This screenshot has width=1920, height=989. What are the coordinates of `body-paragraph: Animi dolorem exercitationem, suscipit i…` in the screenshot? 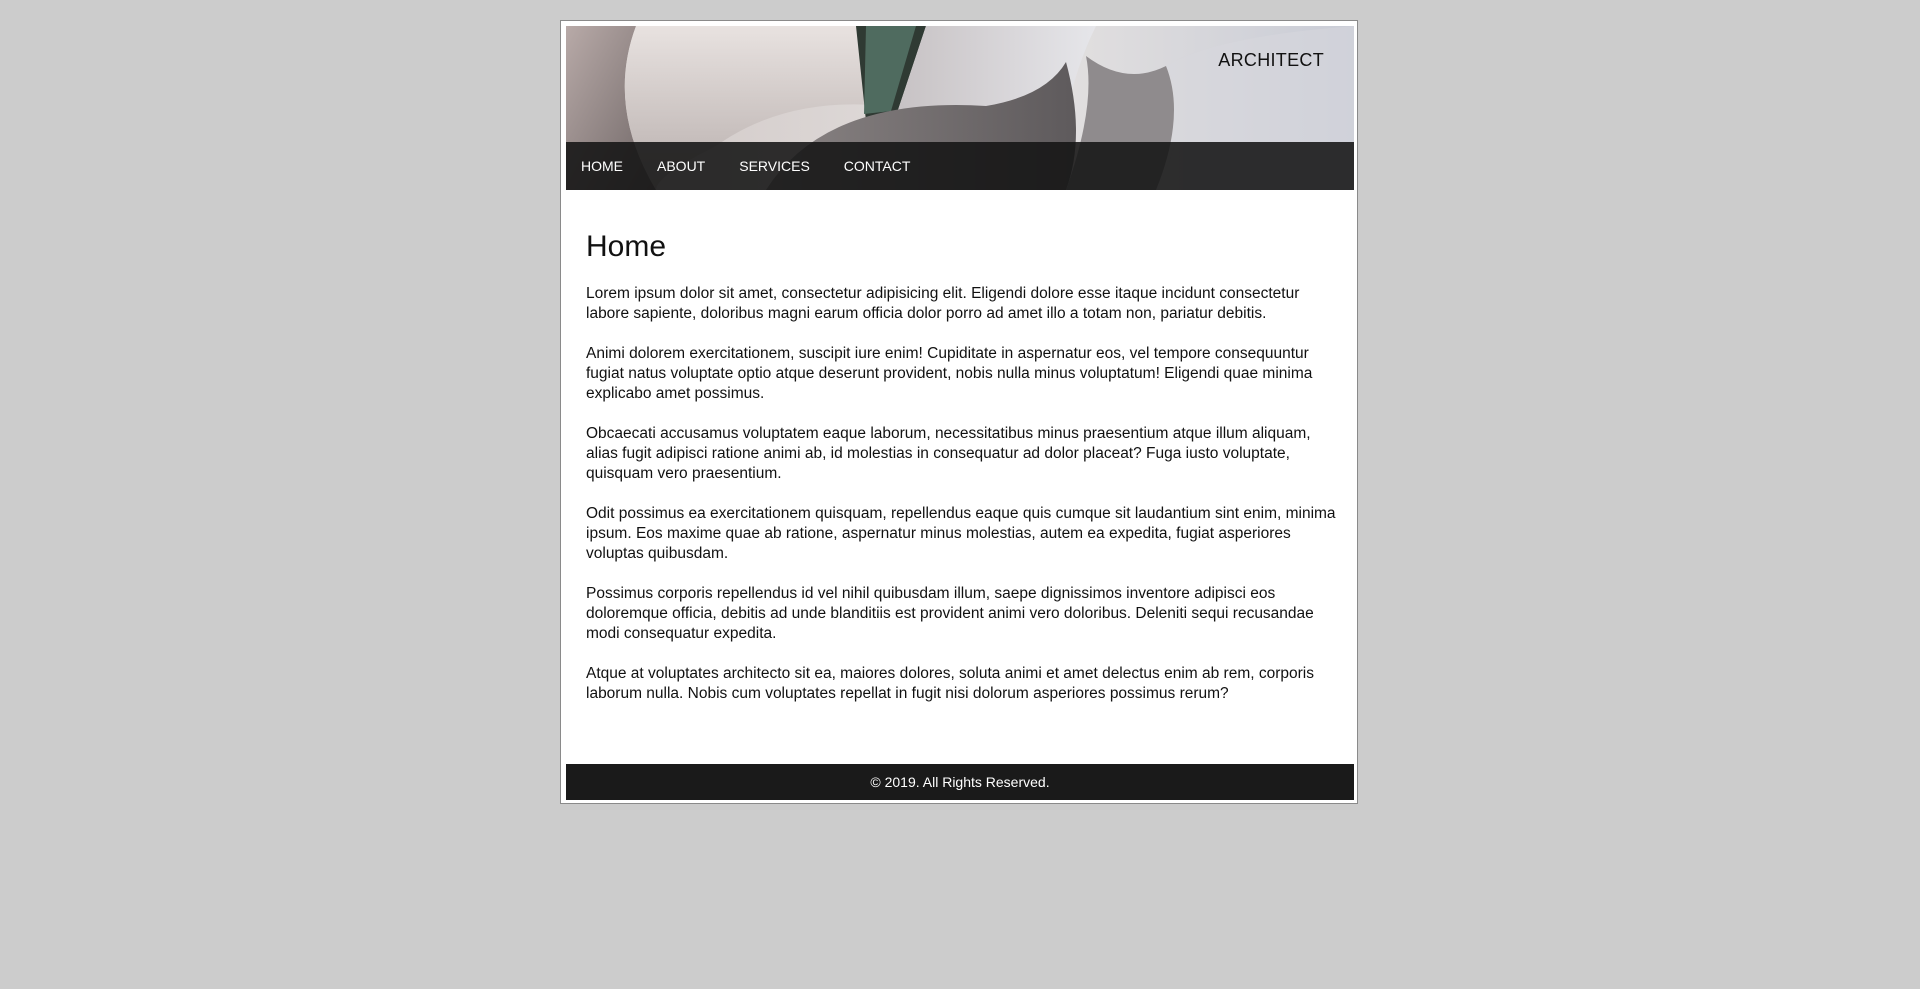 It's located at (949, 373).